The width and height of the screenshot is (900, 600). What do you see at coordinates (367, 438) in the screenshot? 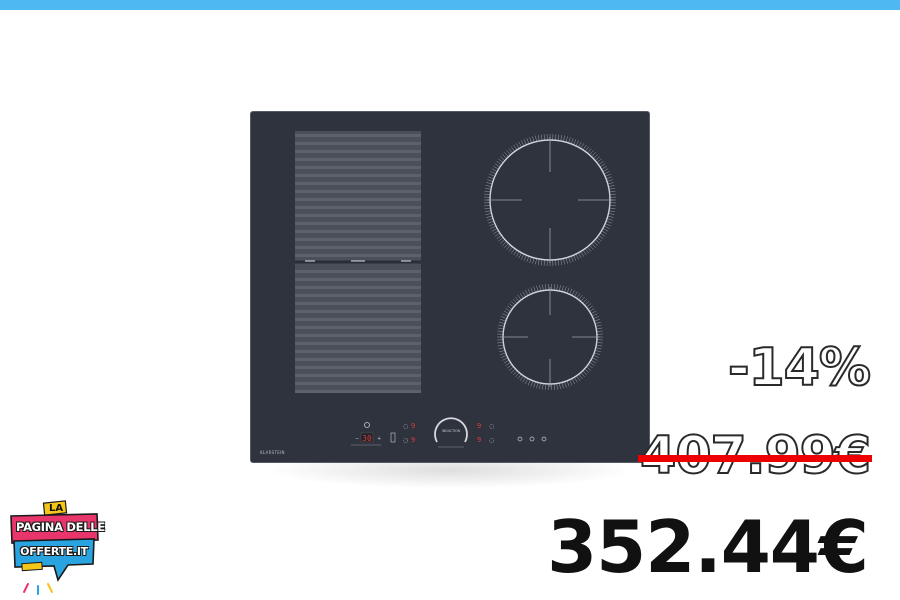
I see `timer-digits: 30` at bounding box center [367, 438].